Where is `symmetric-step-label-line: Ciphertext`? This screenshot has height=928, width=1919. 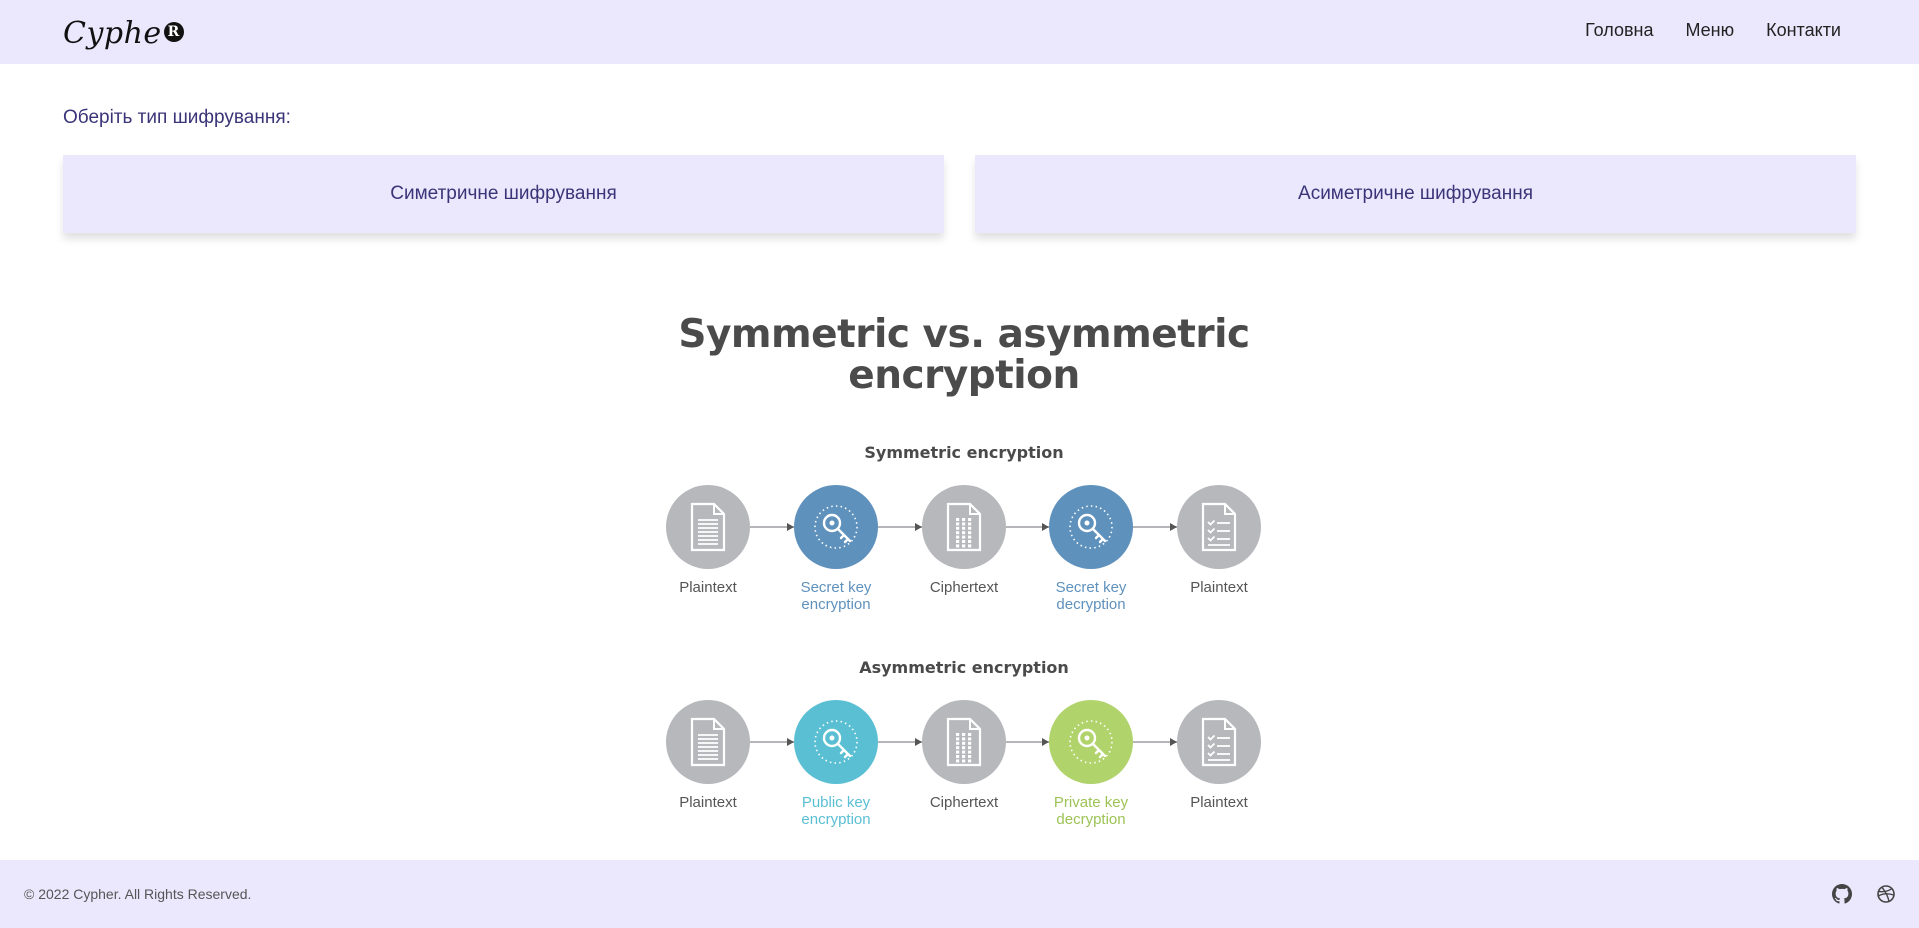 symmetric-step-label-line: Ciphertext is located at coordinates (964, 587).